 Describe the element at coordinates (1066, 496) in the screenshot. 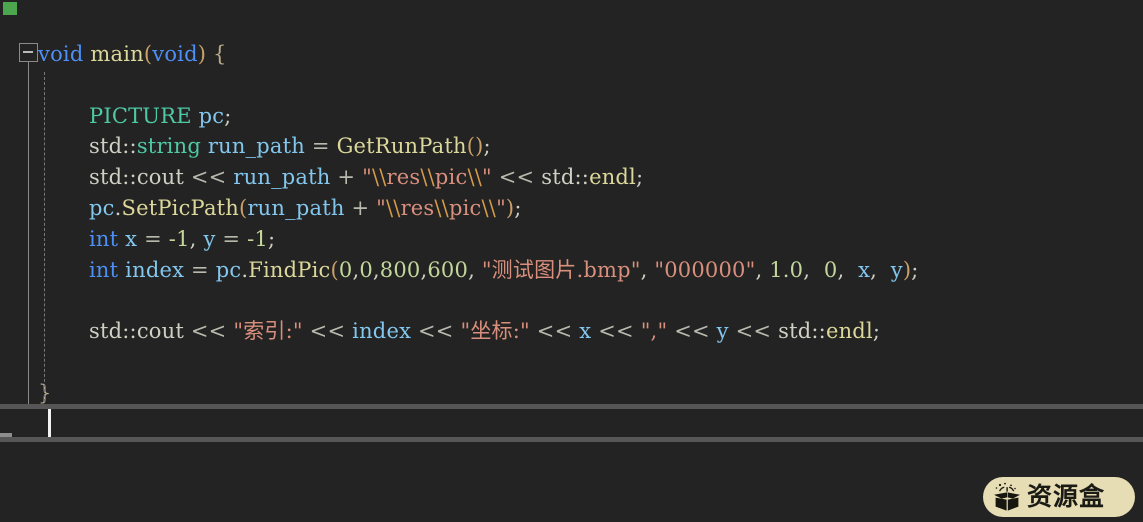

I see `watermark-label: 资源盒` at that location.